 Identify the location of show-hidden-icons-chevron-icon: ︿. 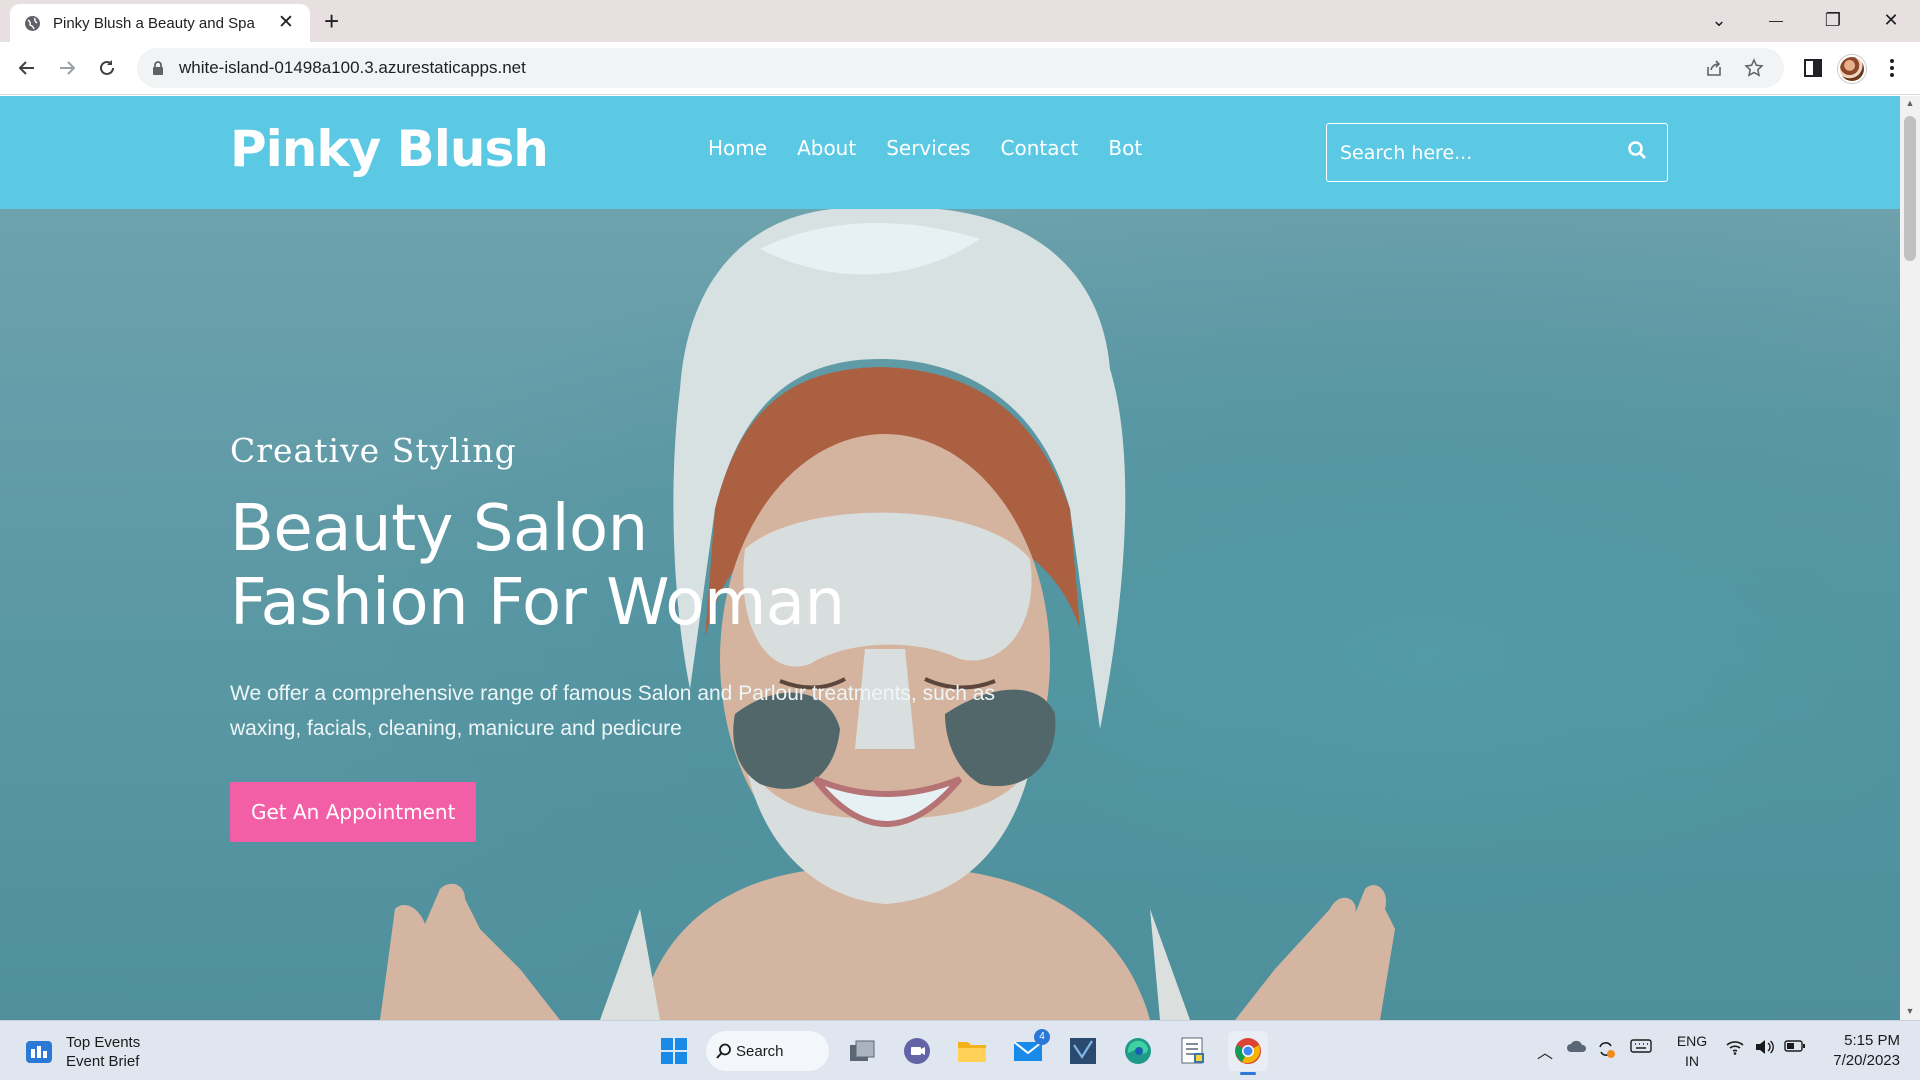
(1545, 1051).